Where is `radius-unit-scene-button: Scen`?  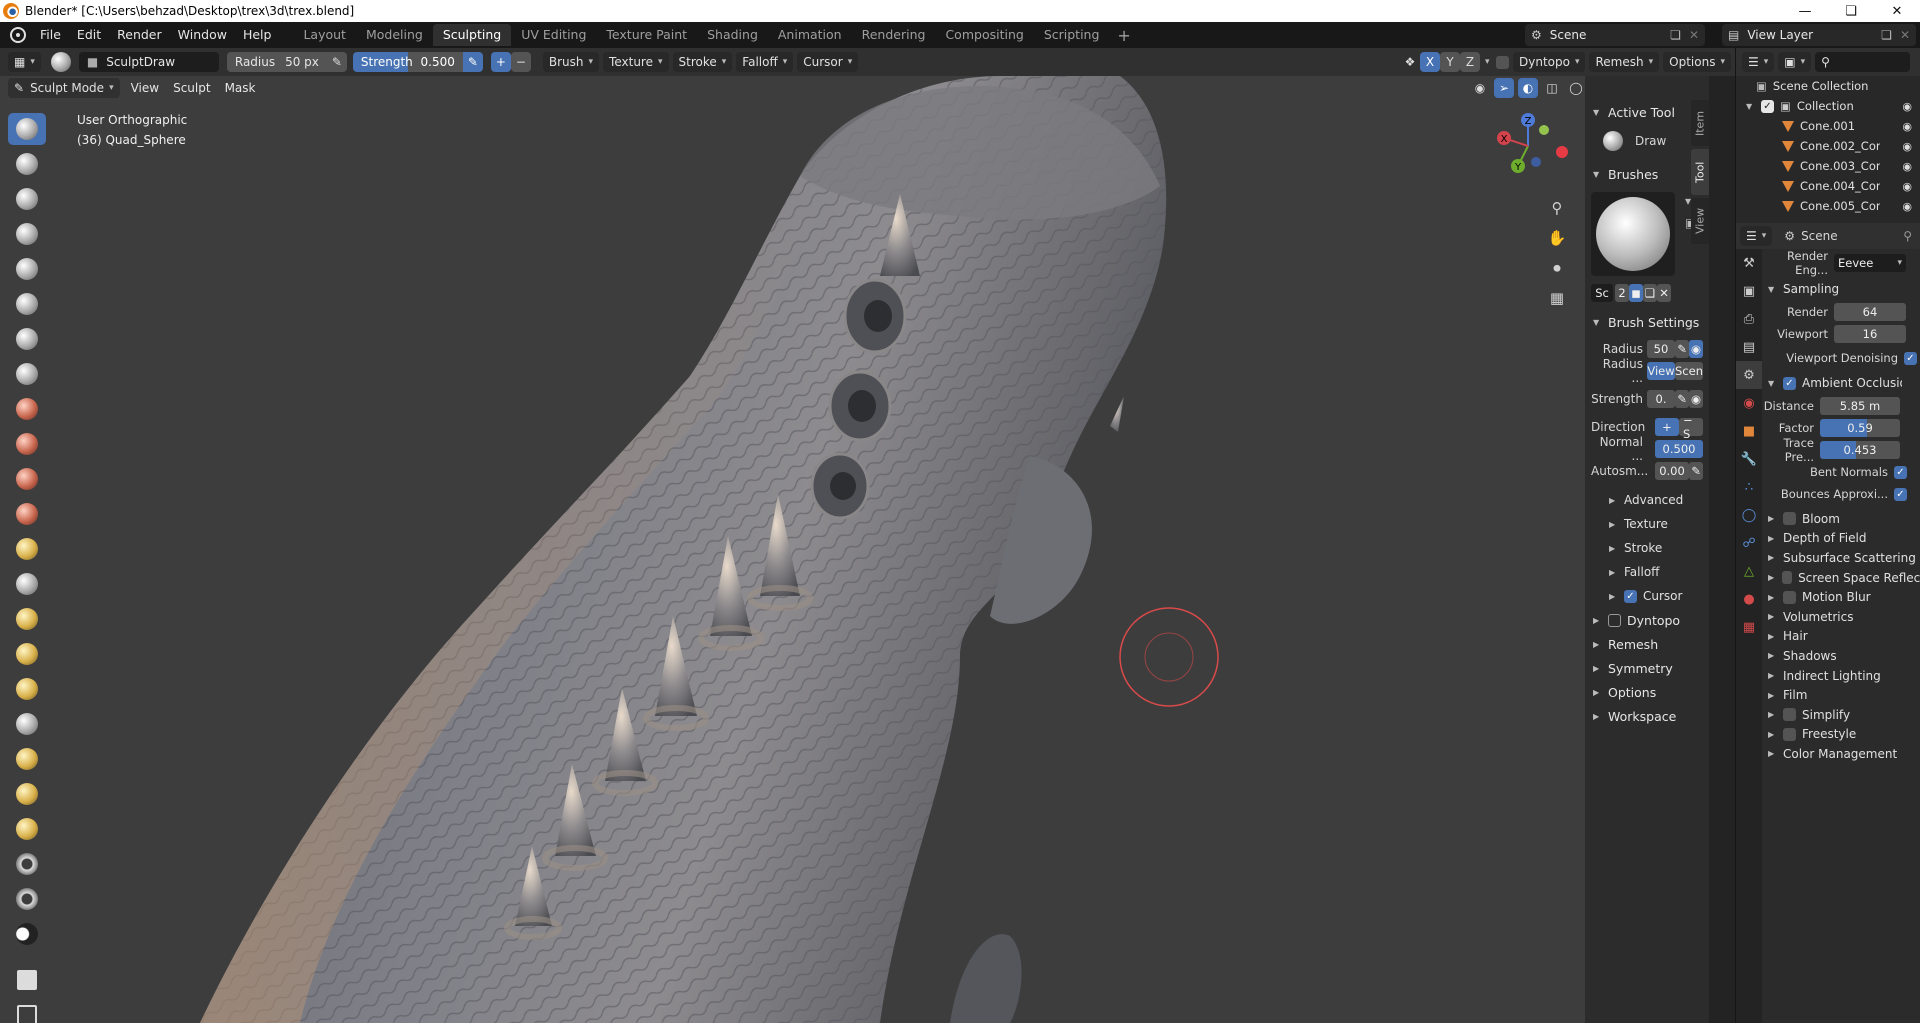
radius-unit-scene-button: Scen is located at coordinates (1689, 371).